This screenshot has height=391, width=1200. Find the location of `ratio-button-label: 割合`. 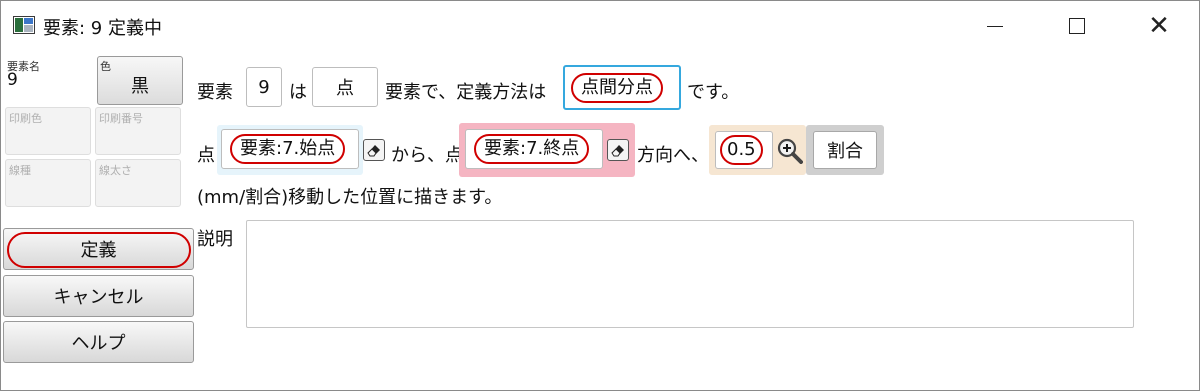

ratio-button-label: 割合 is located at coordinates (845, 151).